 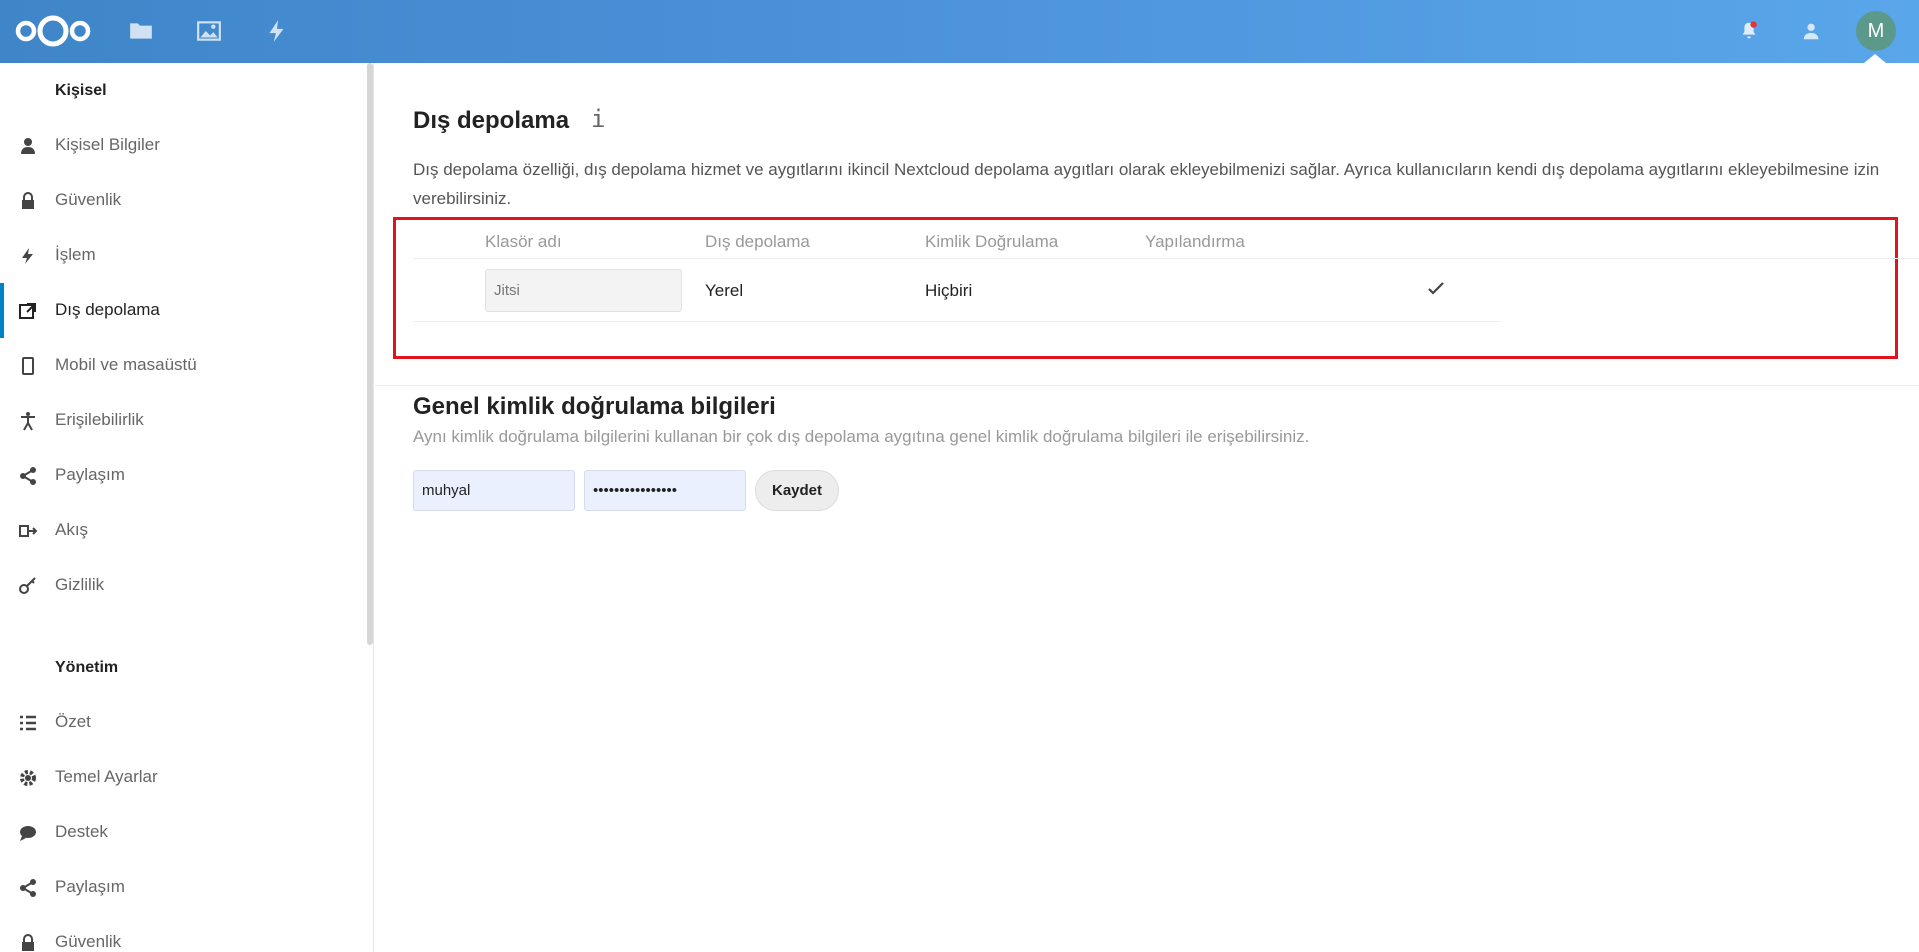 I want to click on external-storage-icon, so click(x=27, y=311).